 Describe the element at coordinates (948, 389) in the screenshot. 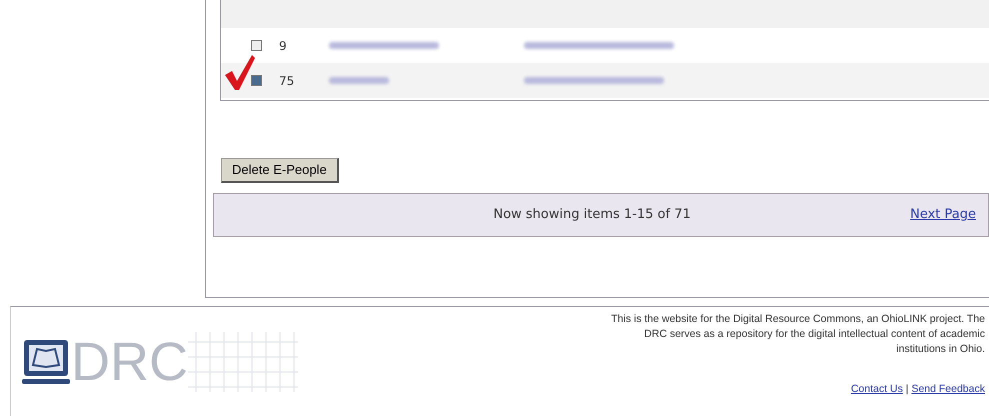

I see `footer-link: Send Feedback` at that location.